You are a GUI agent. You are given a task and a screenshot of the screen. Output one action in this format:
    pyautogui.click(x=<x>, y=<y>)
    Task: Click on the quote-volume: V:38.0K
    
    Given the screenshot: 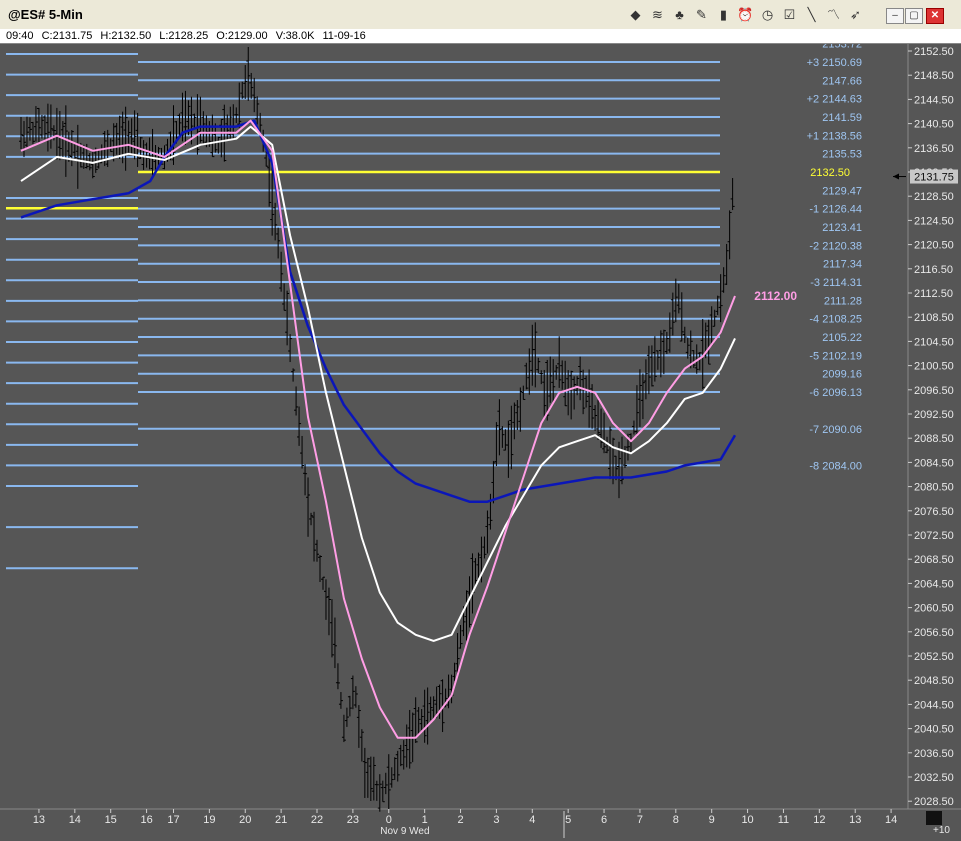 What is the action you would take?
    pyautogui.click(x=295, y=36)
    